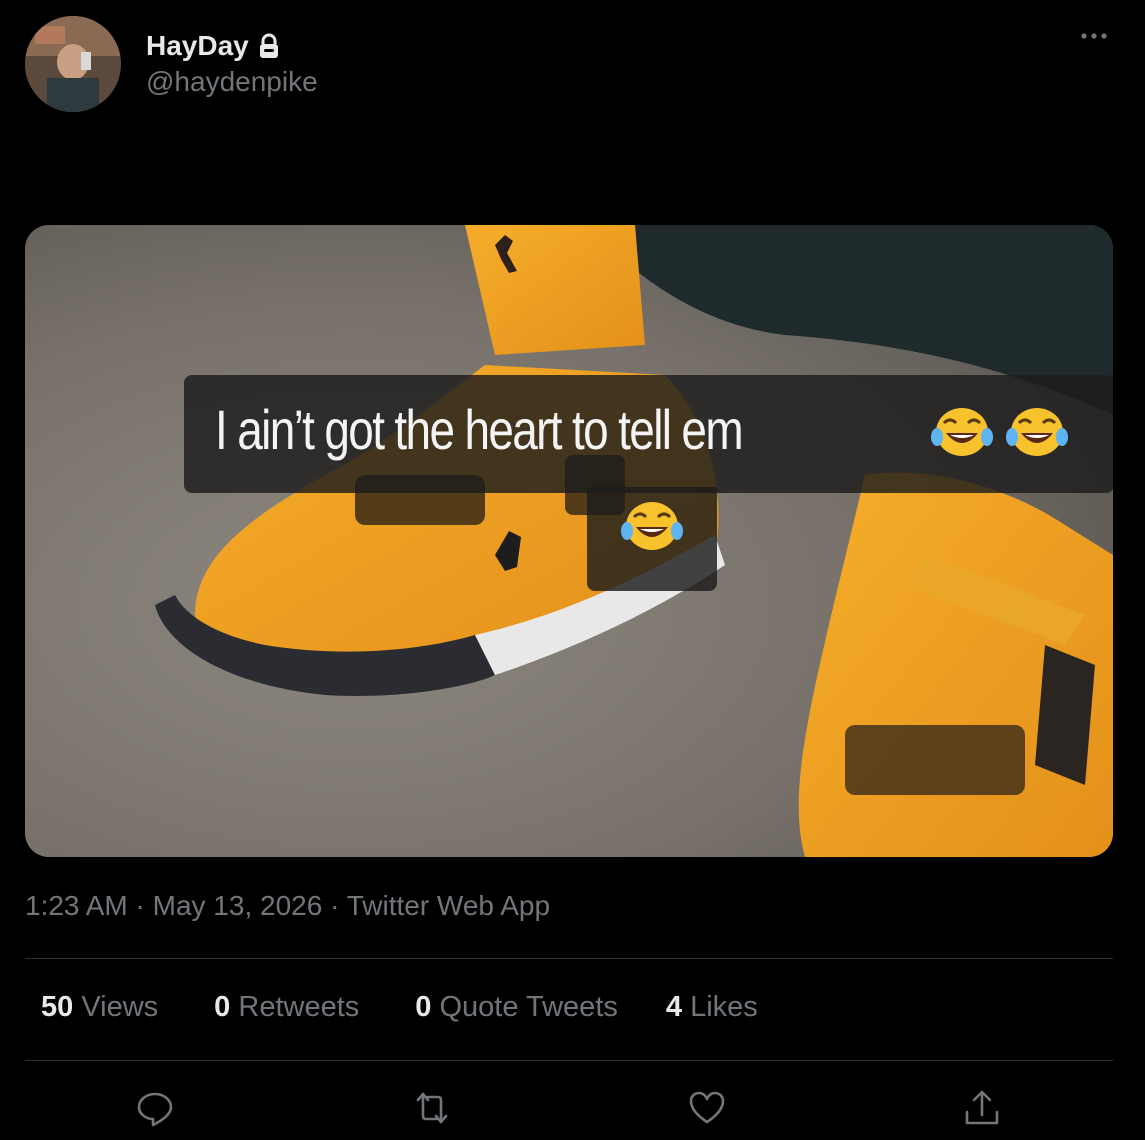  I want to click on views-stat: 50 Views, so click(99, 1007).